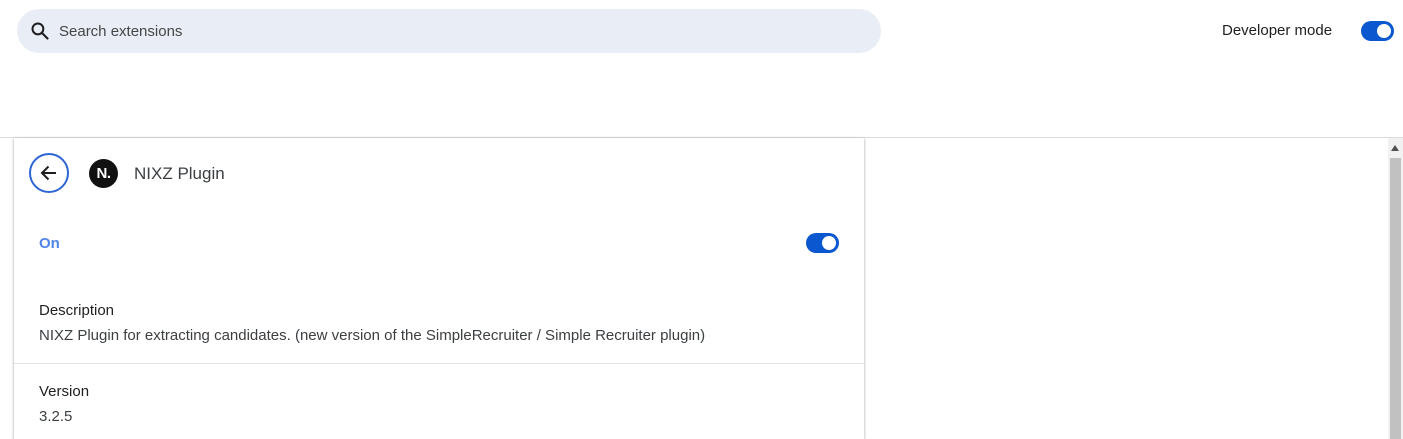 The height and width of the screenshot is (439, 1403). I want to click on extension-enabled-toggle, so click(822, 243).